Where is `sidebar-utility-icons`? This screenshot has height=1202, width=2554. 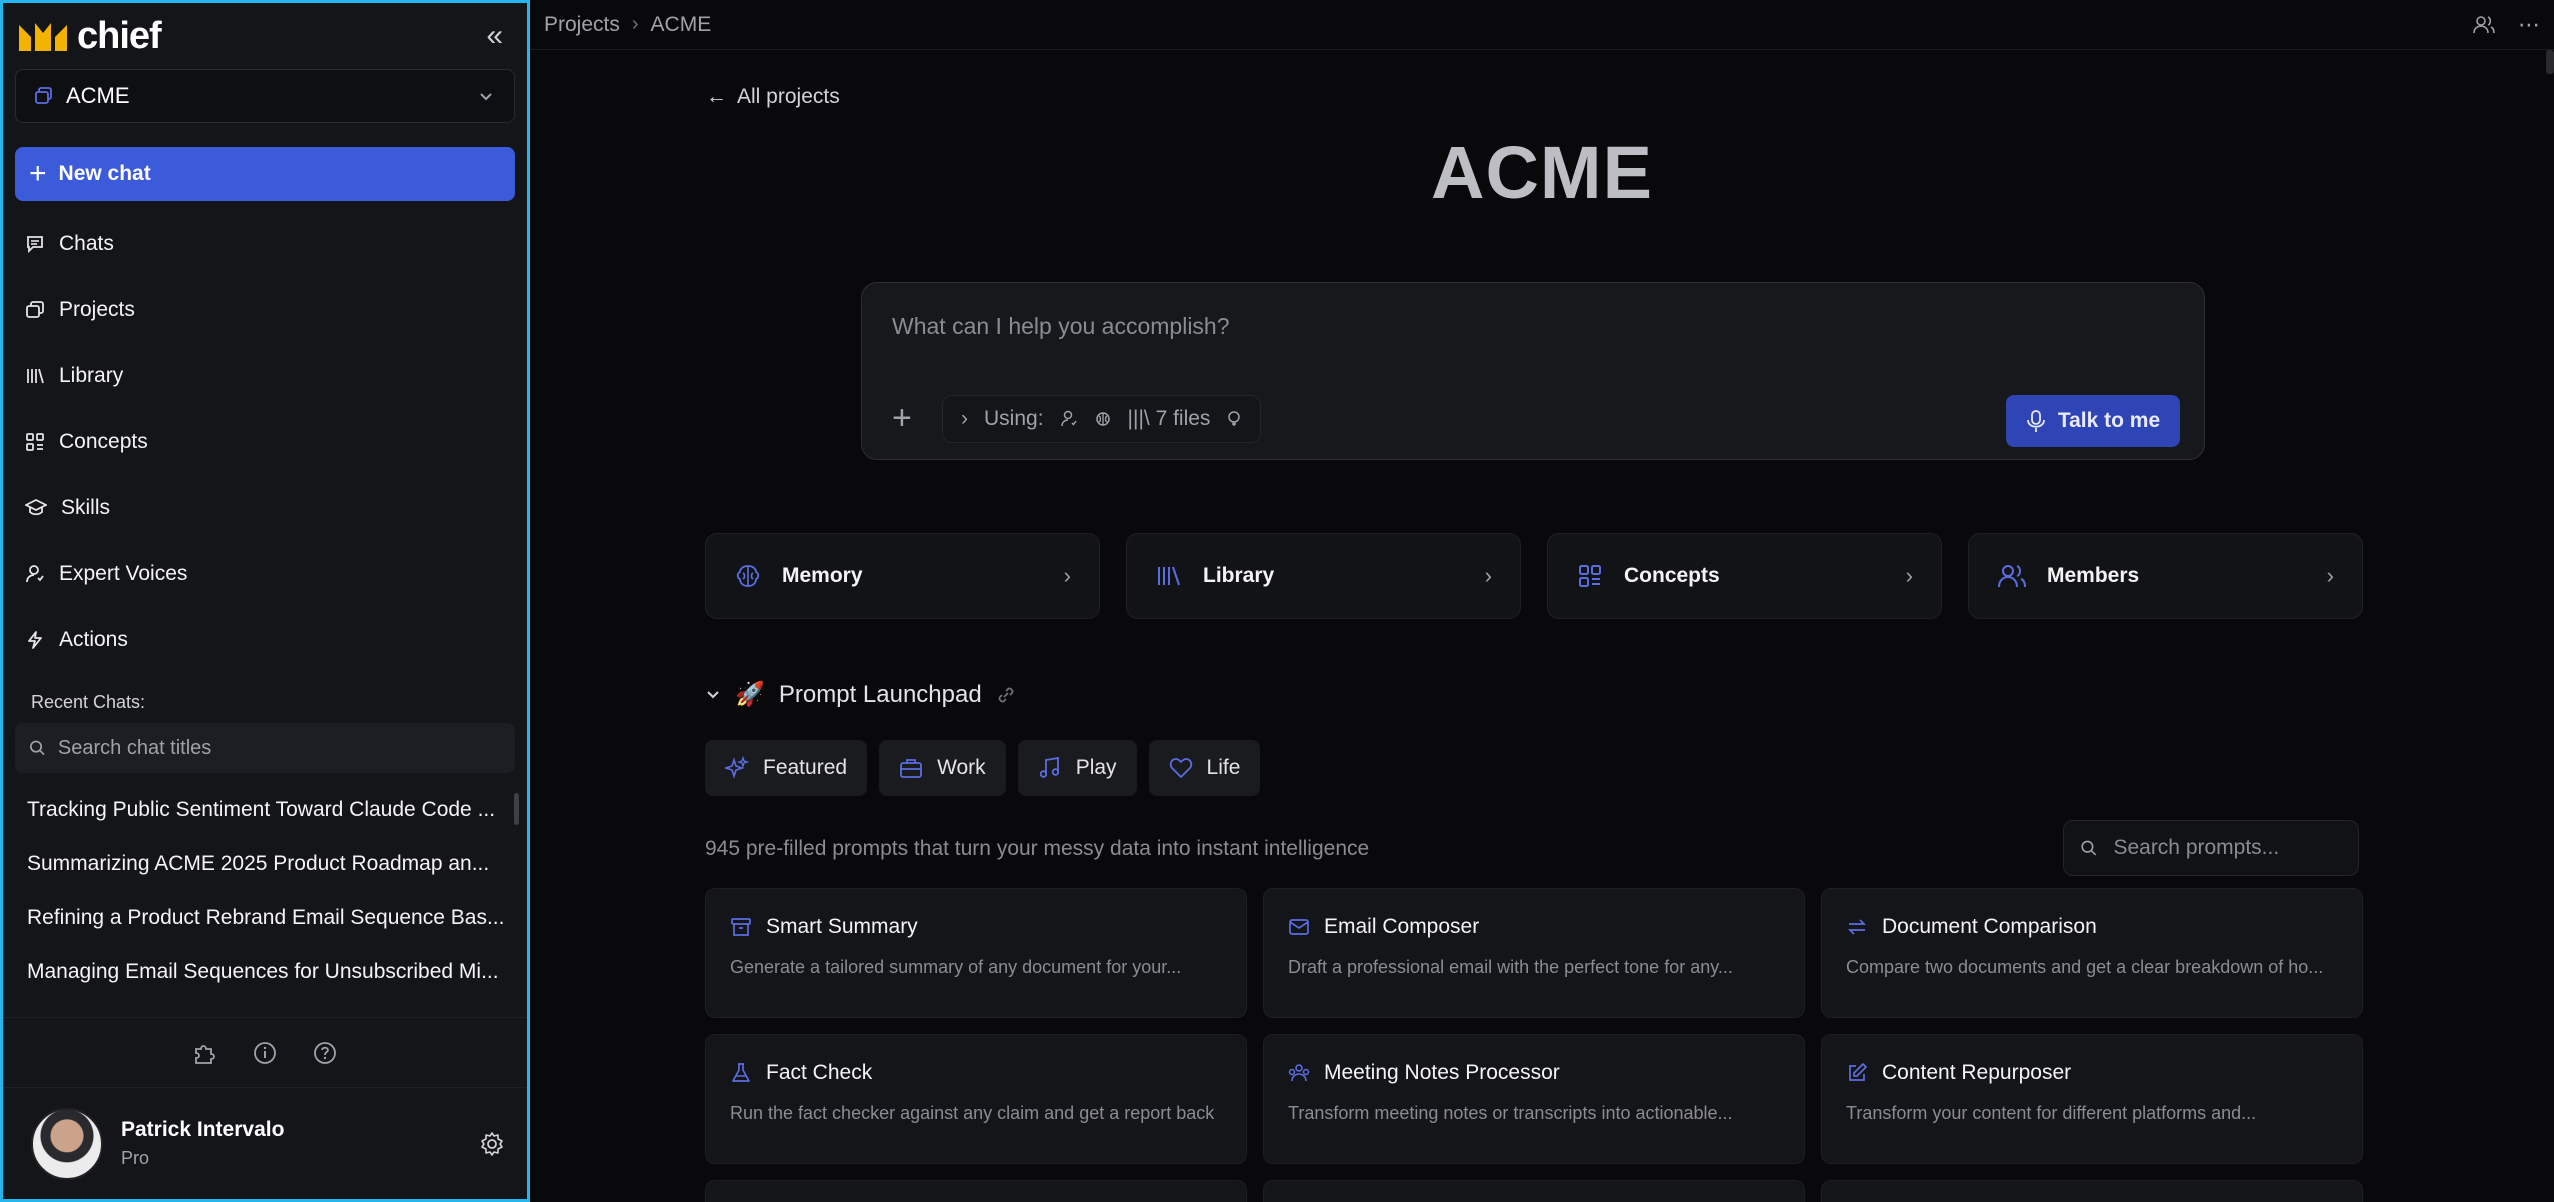
sidebar-utility-icons is located at coordinates (265, 1052).